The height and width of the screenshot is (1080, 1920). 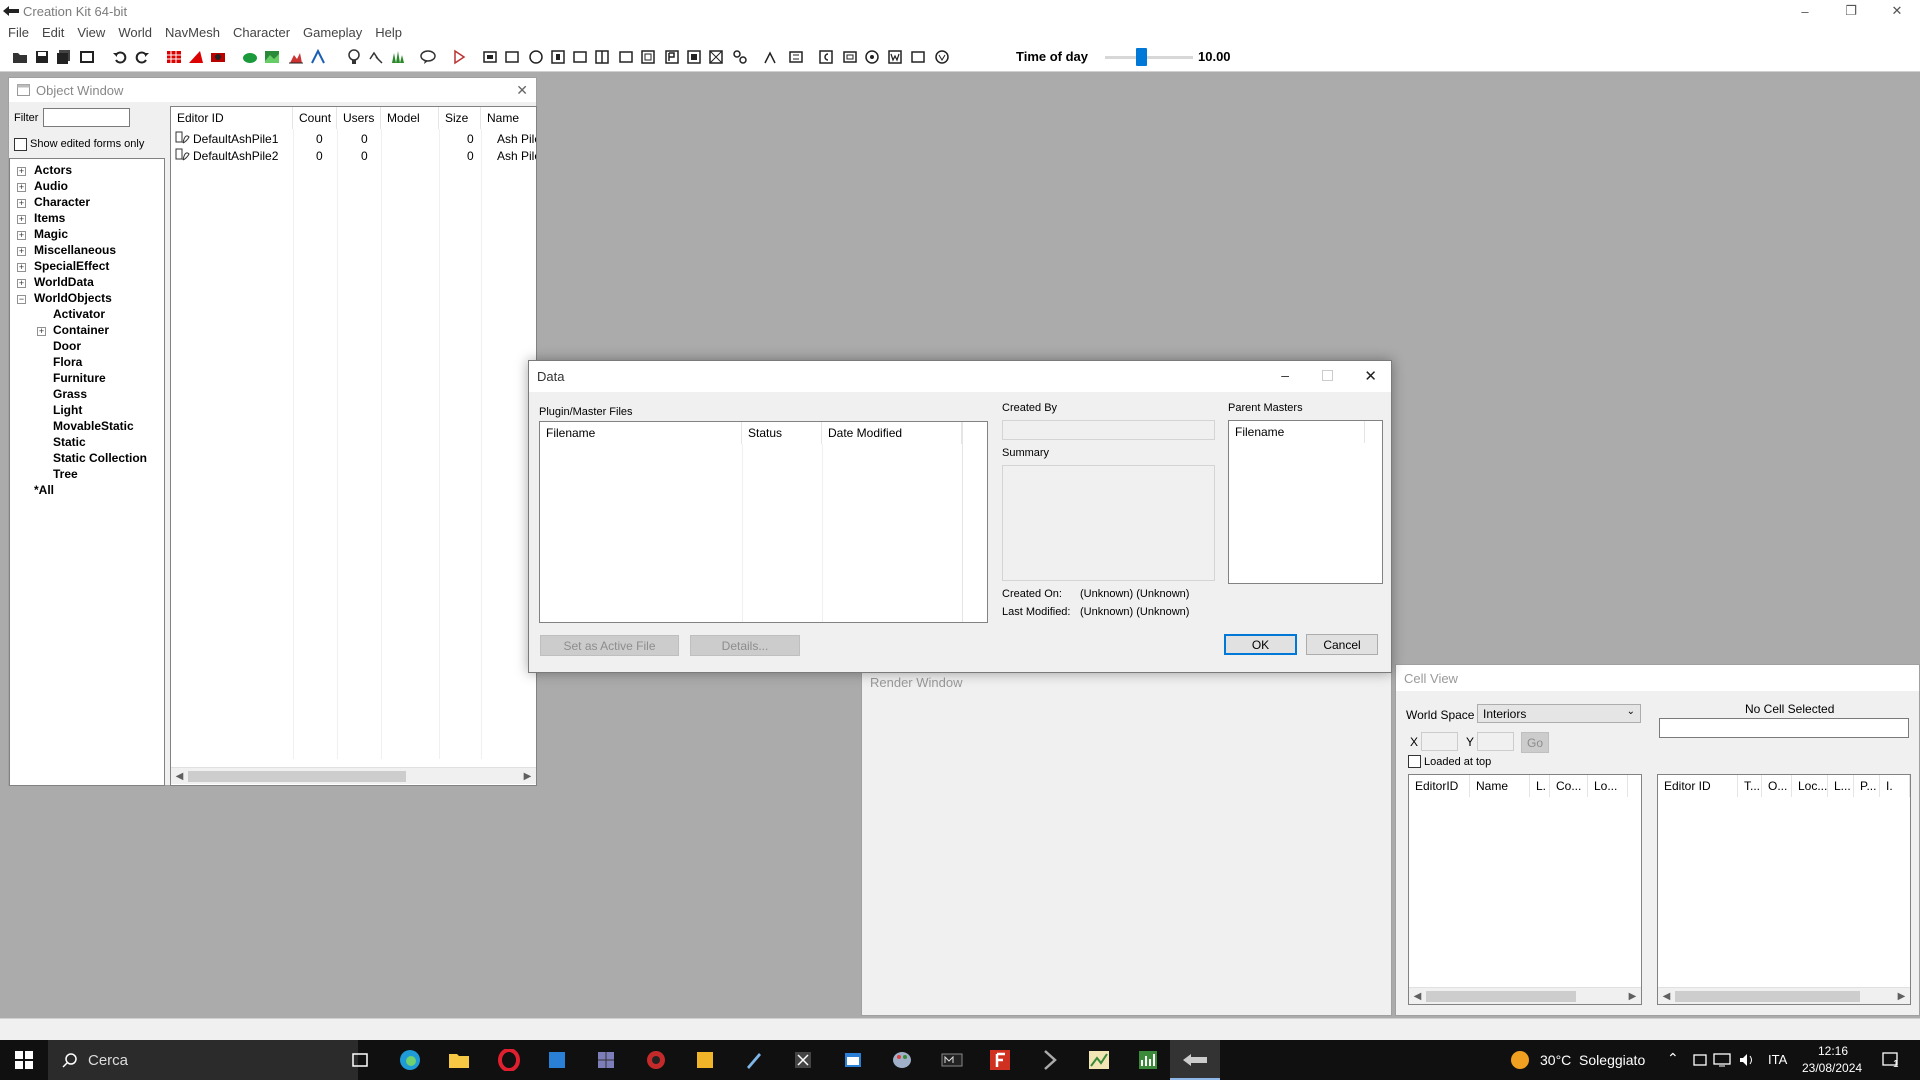 What do you see at coordinates (1805, 11) in the screenshot?
I see `minimize-button: –` at bounding box center [1805, 11].